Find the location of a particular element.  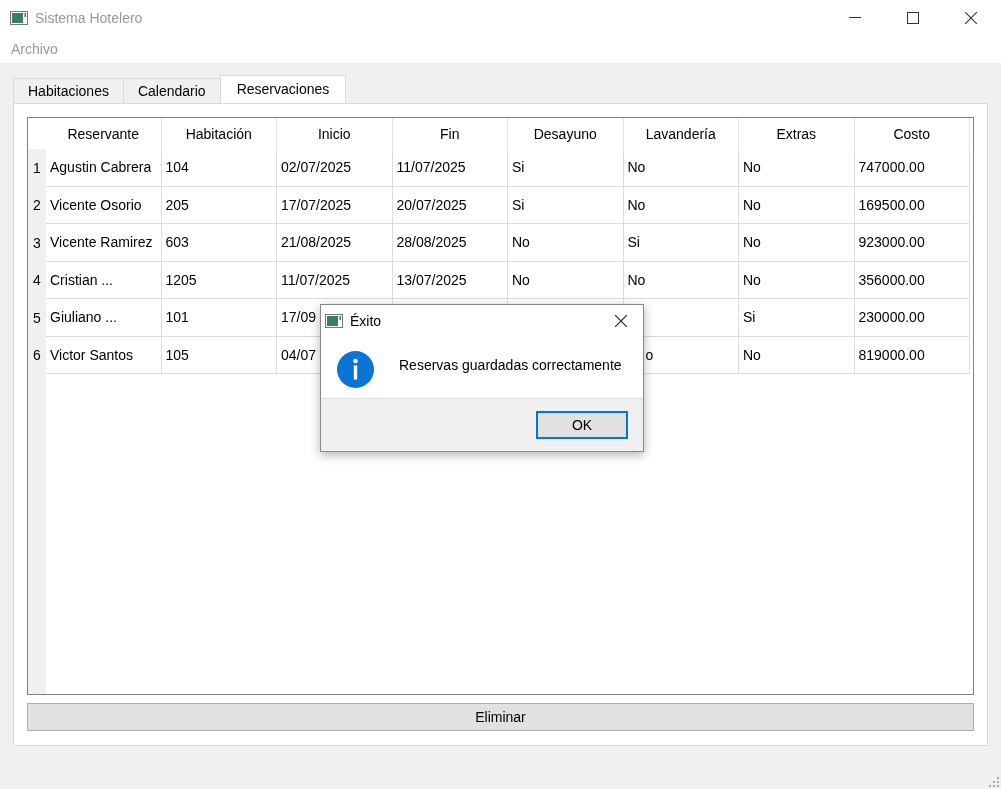

ok-button: OK is located at coordinates (582, 425).